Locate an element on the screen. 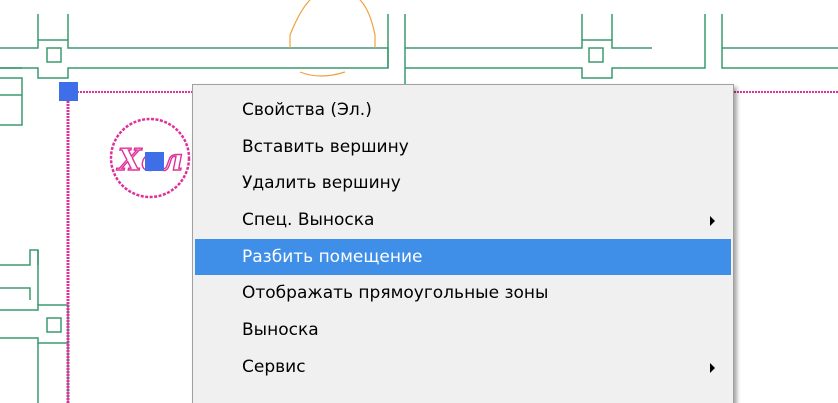 The image size is (838, 403). menu-item-7: Выноска is located at coordinates (463, 330).